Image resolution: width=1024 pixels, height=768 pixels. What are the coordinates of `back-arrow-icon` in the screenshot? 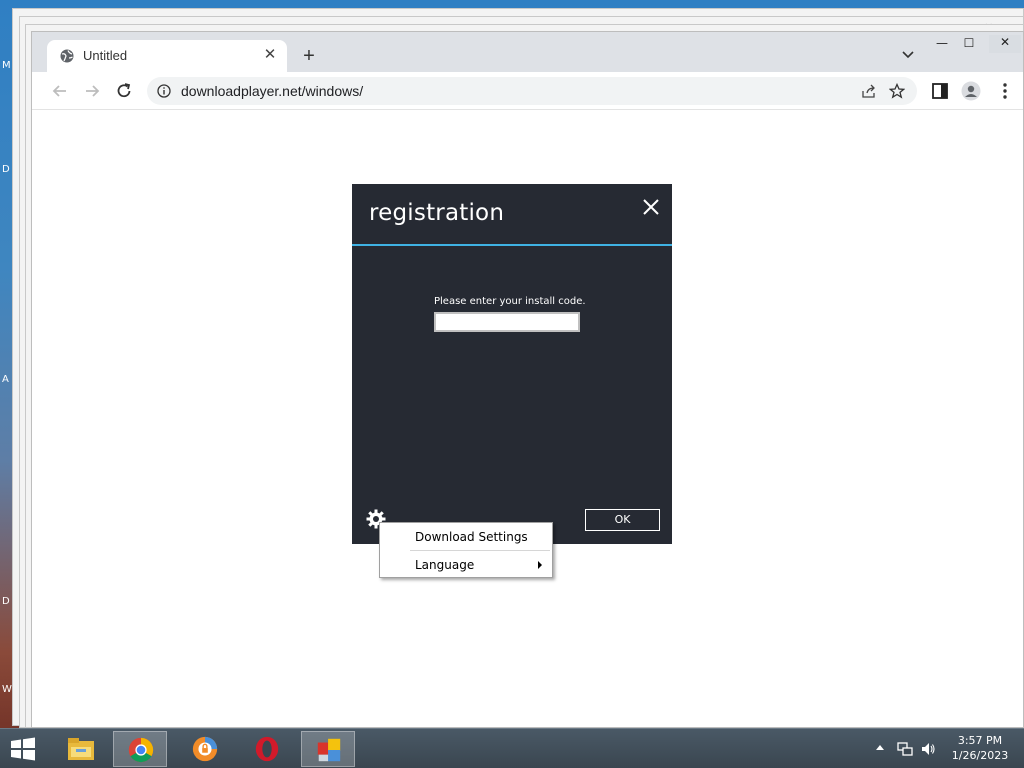 It's located at (60, 91).